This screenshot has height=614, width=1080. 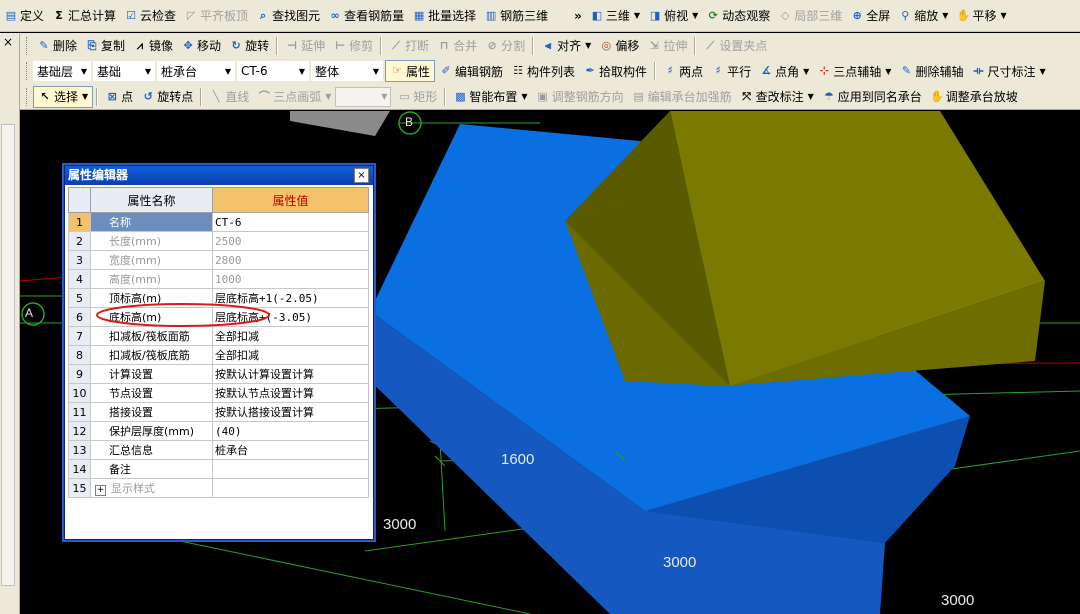 What do you see at coordinates (216, 16) in the screenshot?
I see `flush-top-button: ◸ 平齐板顶` at bounding box center [216, 16].